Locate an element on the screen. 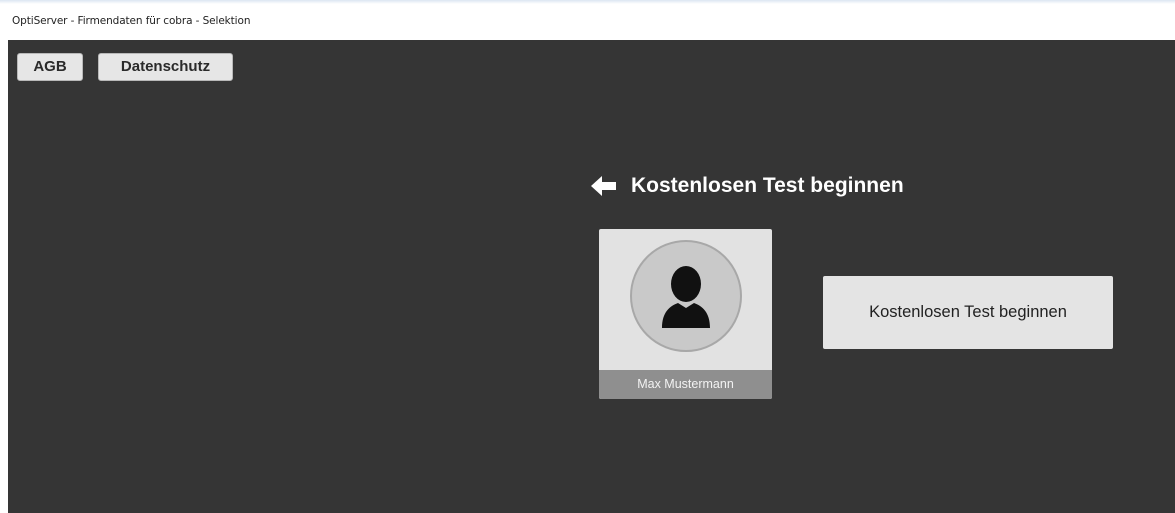  heading-text: Kostenlosen Test beginnen is located at coordinates (767, 185).